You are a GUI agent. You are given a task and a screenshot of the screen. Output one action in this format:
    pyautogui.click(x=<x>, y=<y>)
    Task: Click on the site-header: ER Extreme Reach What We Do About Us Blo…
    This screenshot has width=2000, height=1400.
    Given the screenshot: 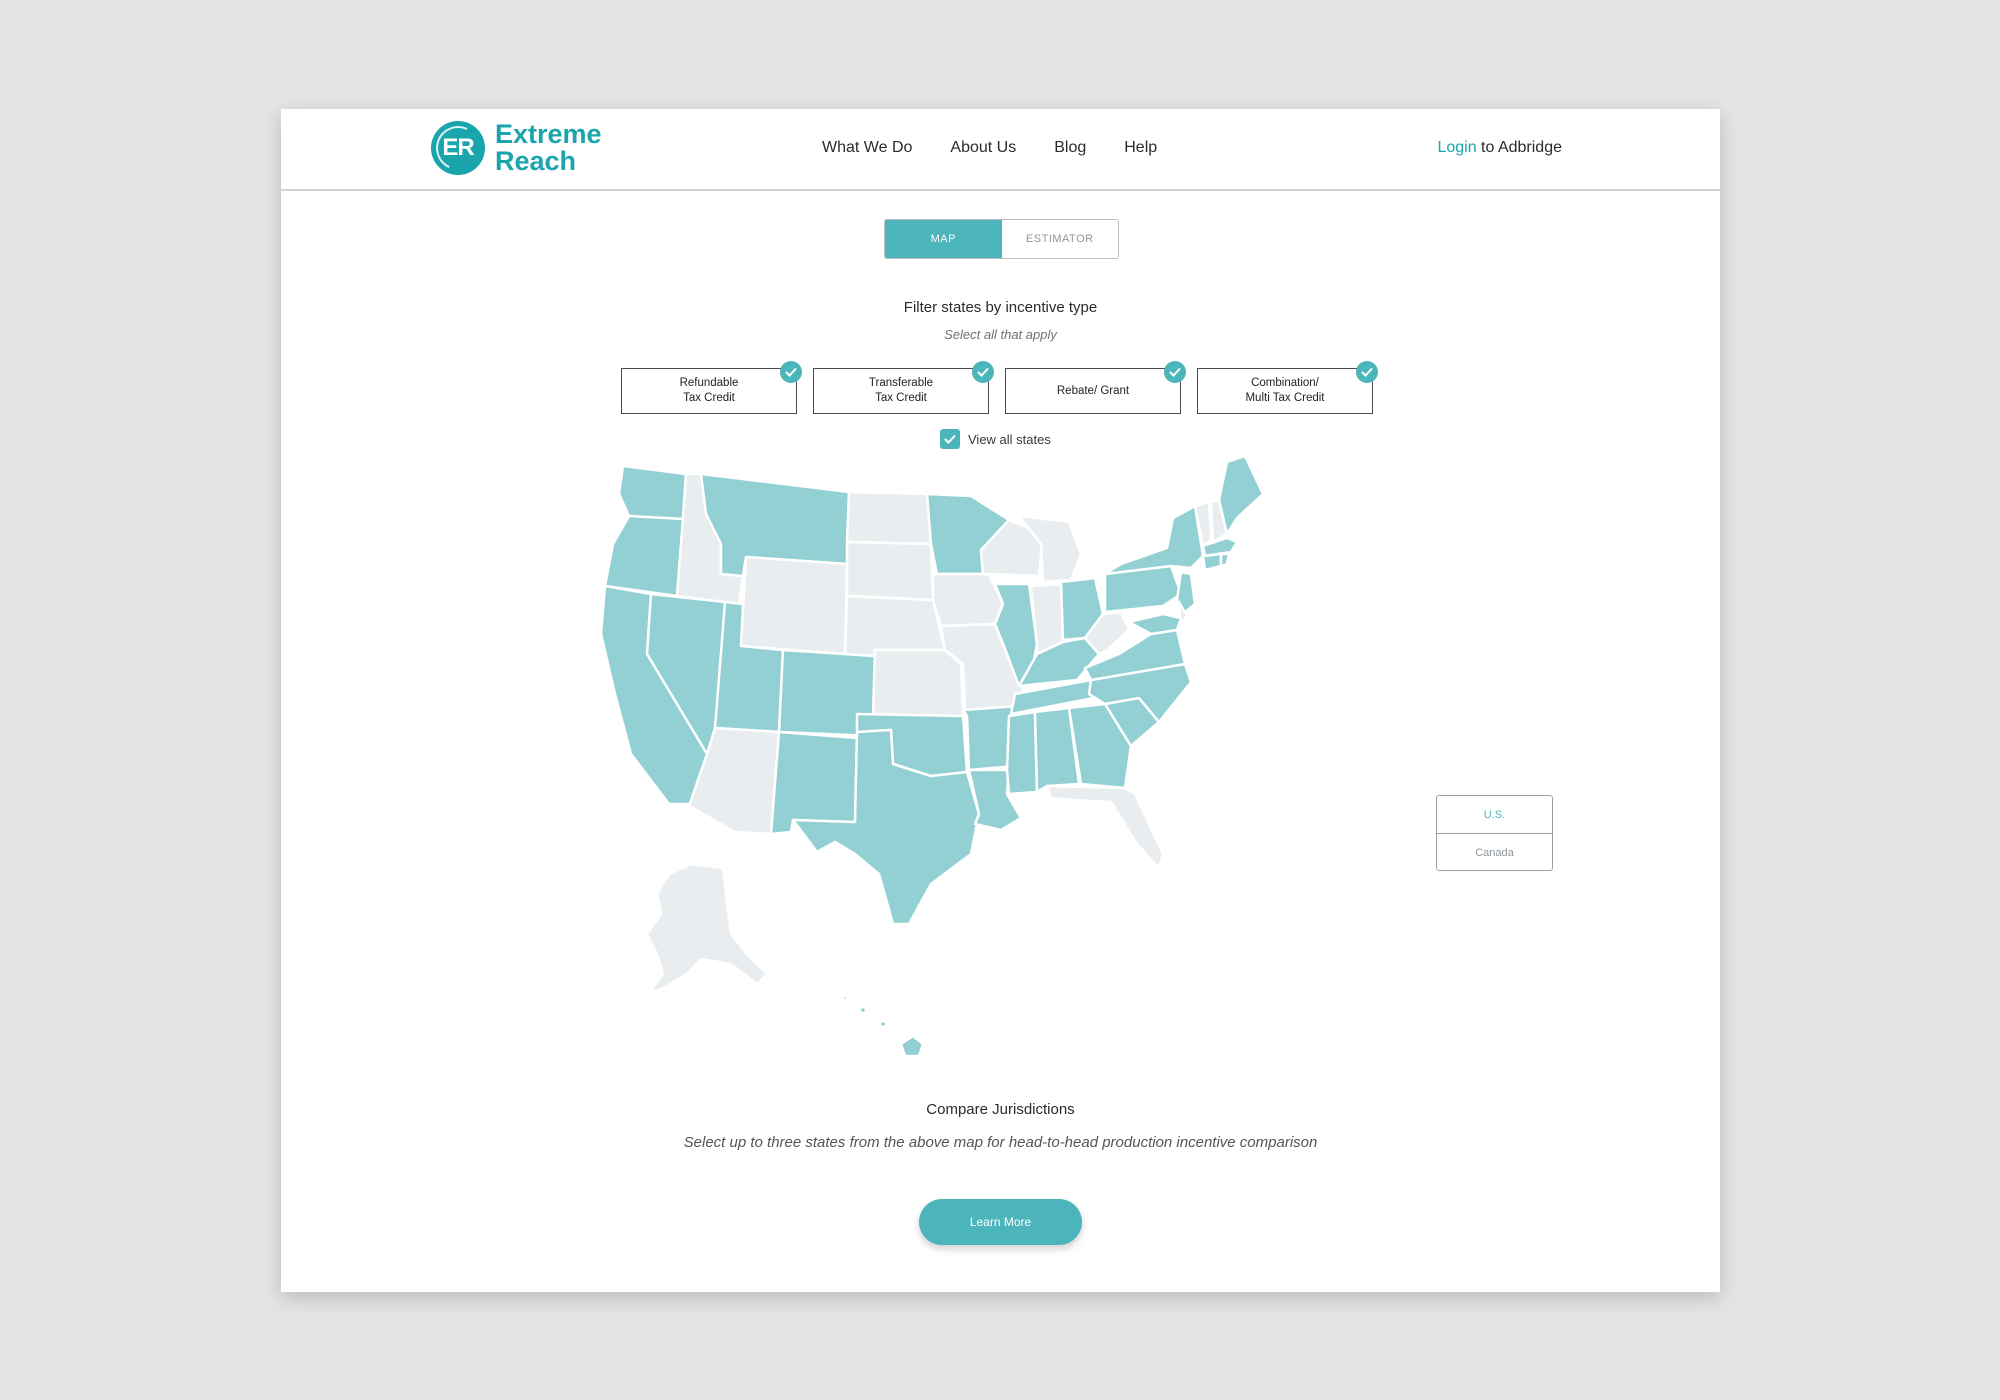 What is the action you would take?
    pyautogui.click(x=1000, y=150)
    